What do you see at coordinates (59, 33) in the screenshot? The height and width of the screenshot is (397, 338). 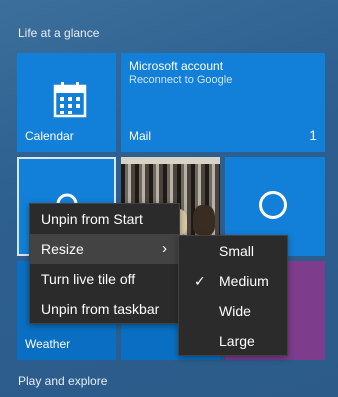 I see `group-title-life: Life at a glance` at bounding box center [59, 33].